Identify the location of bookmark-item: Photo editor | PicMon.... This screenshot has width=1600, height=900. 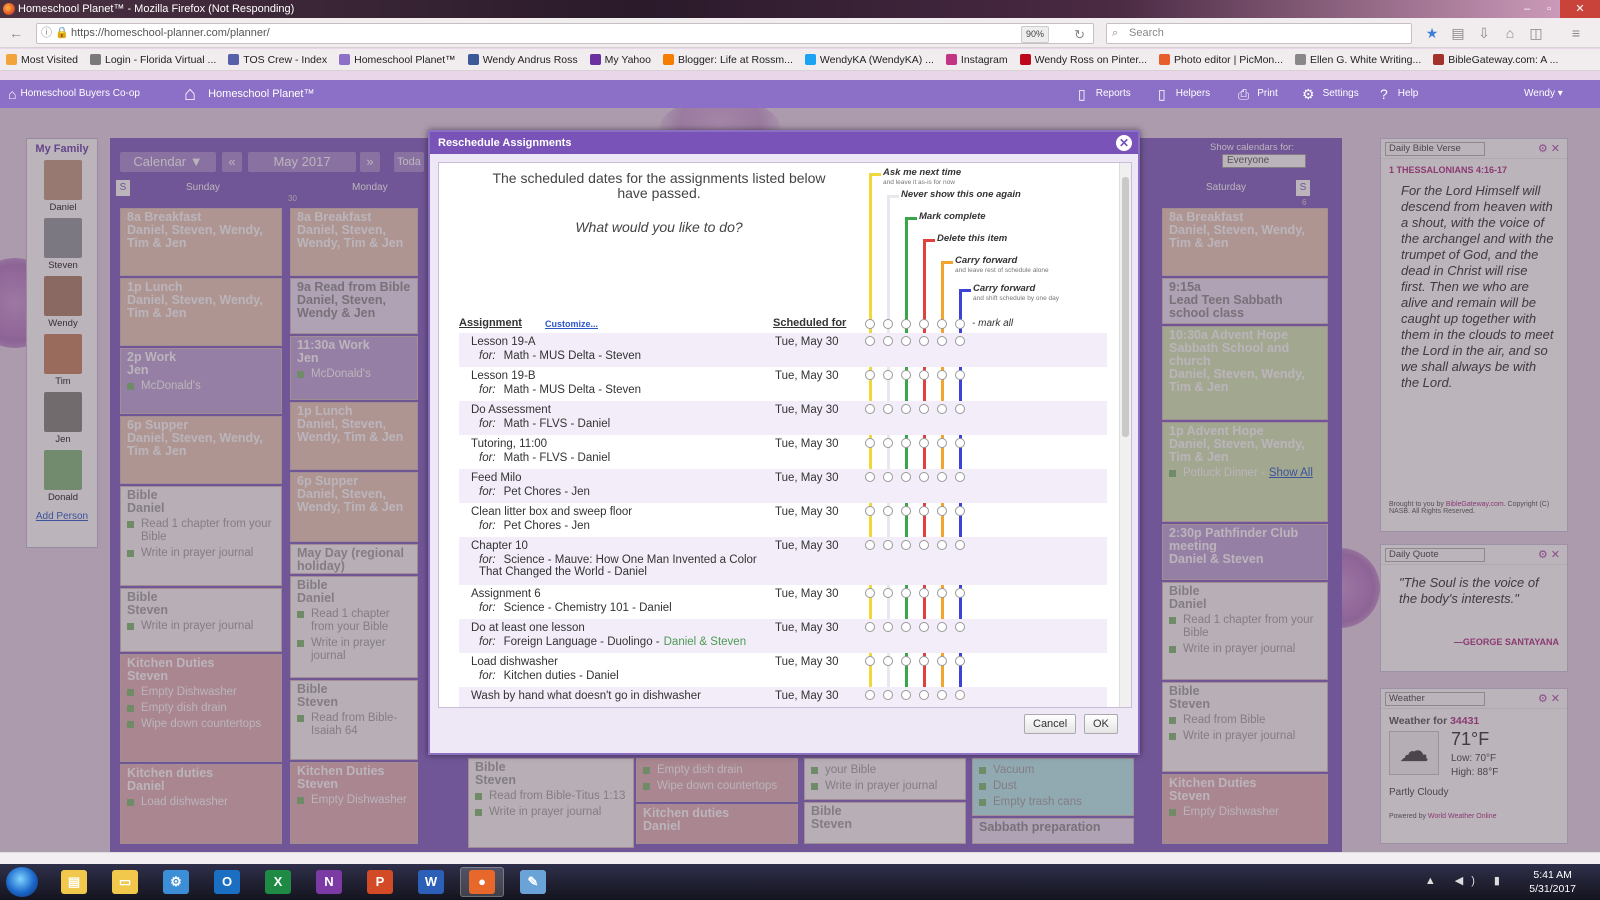
(1221, 60).